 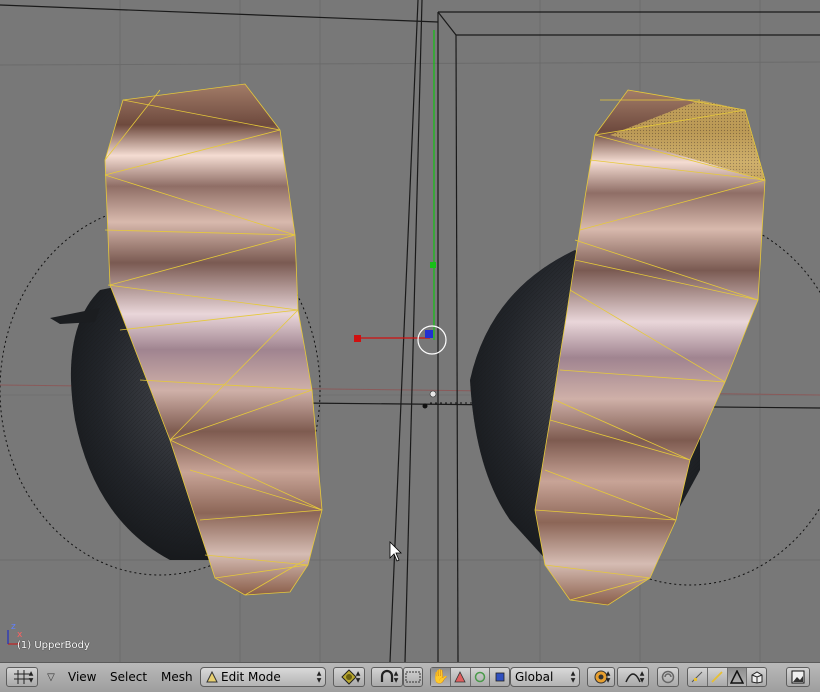 I want to click on hand-icon: ✋, so click(x=440, y=677).